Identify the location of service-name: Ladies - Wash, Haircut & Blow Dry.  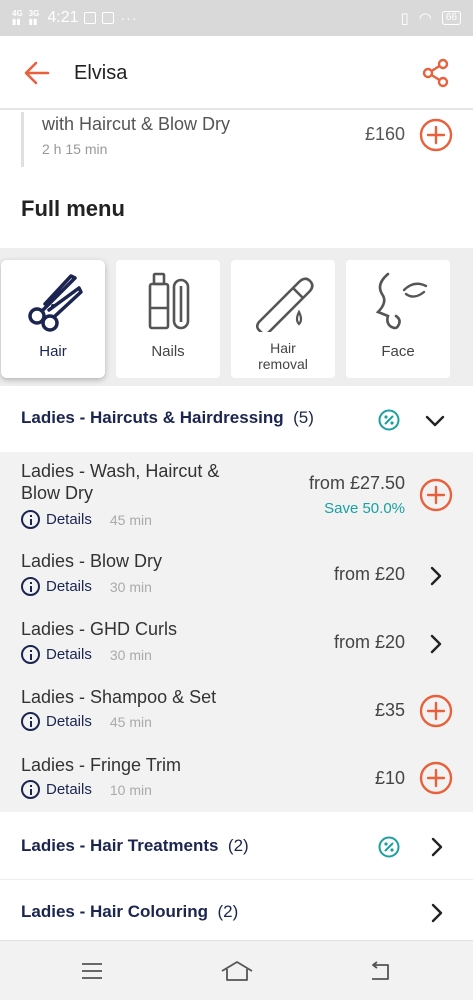
(120, 482).